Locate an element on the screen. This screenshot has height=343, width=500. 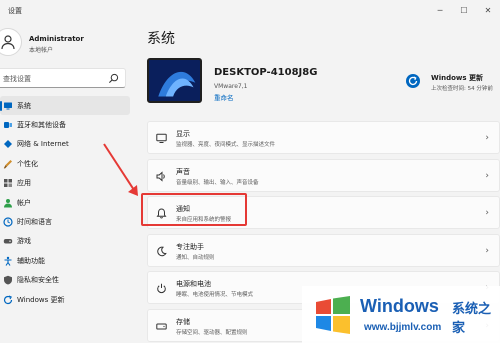
sidebar-item-system: 系统 is located at coordinates (65, 106).